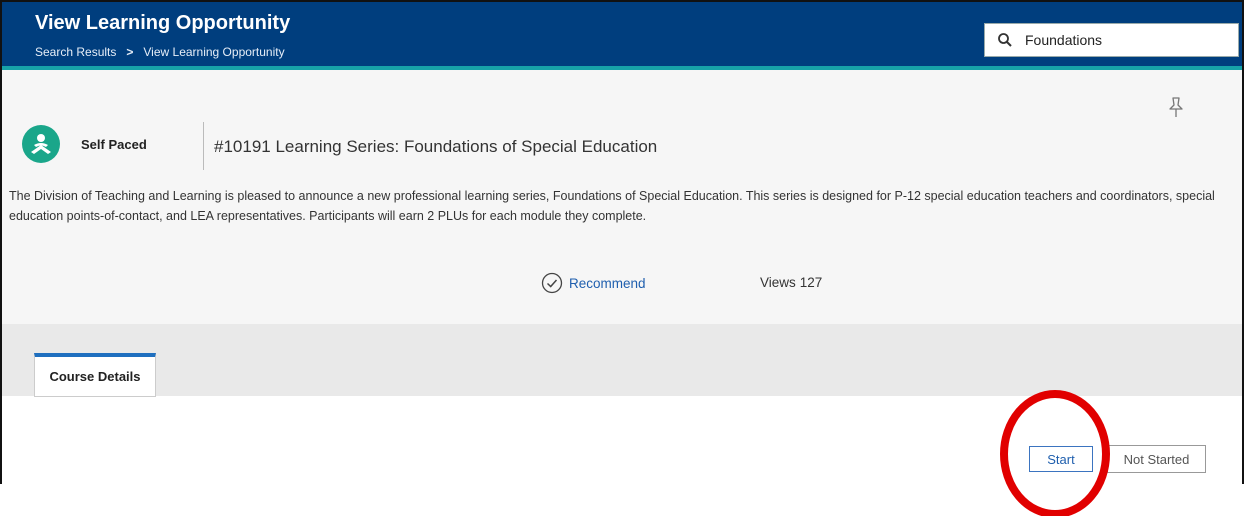 The height and width of the screenshot is (516, 1246). What do you see at coordinates (1156, 459) in the screenshot?
I see `status-badge: Not Started` at bounding box center [1156, 459].